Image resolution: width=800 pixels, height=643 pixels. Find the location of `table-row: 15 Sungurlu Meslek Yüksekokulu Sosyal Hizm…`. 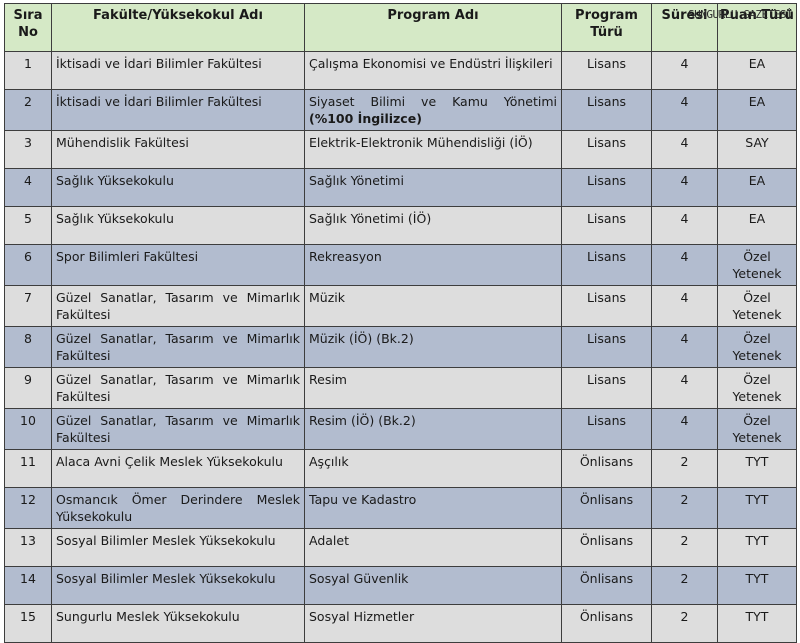

table-row: 15 Sungurlu Meslek Yüksekokulu Sosyal Hizm… is located at coordinates (400, 623).